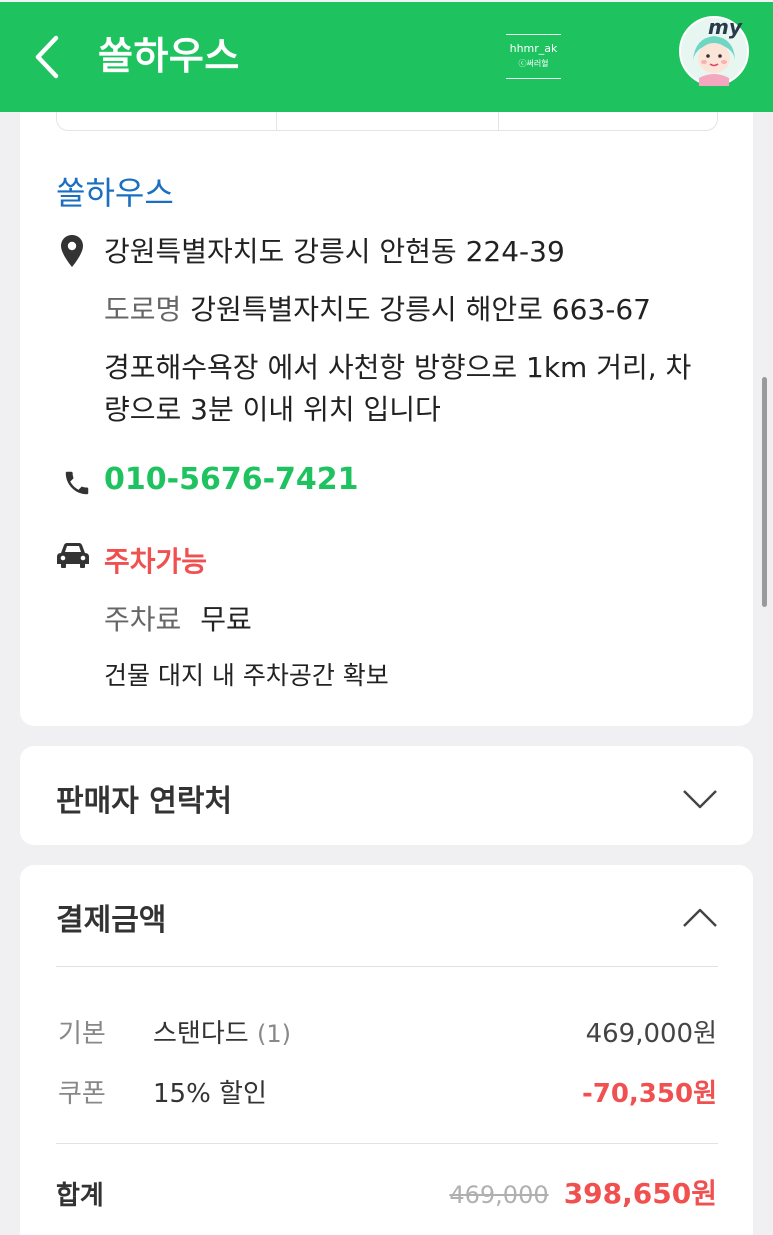 The height and width of the screenshot is (1235, 773). I want to click on chevron-down-icon, so click(700, 799).